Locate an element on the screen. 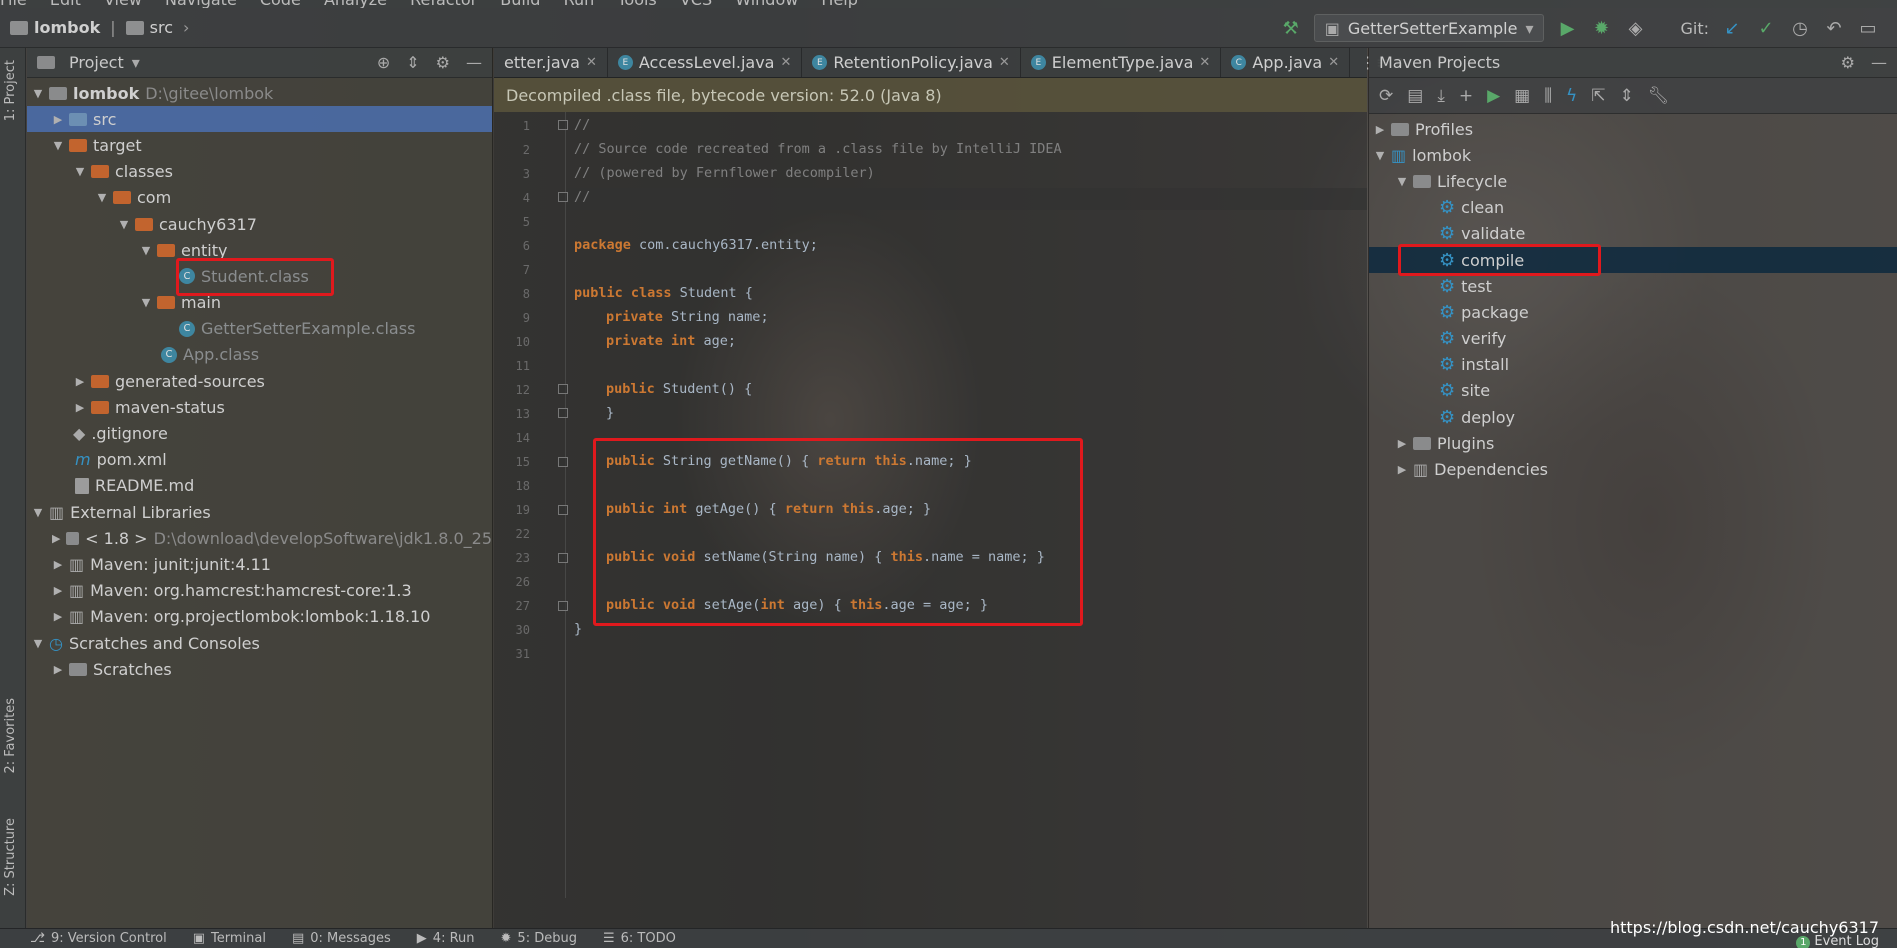 Image resolution: width=1897 pixels, height=948 pixels. tool-tab-messages: ▤ 0: Messages is located at coordinates (341, 938).